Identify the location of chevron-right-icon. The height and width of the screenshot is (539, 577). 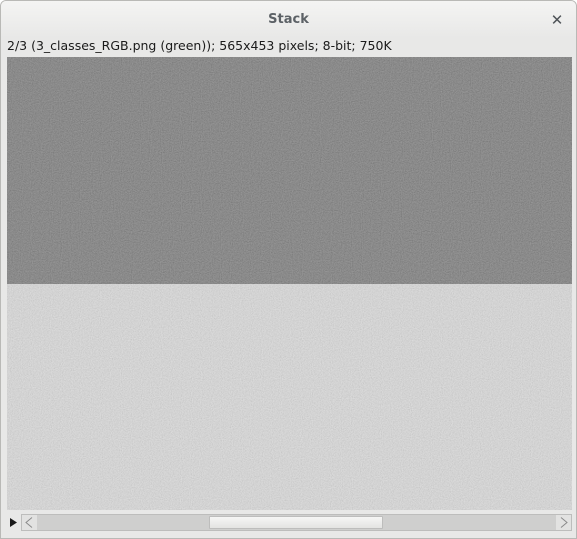
(564, 522).